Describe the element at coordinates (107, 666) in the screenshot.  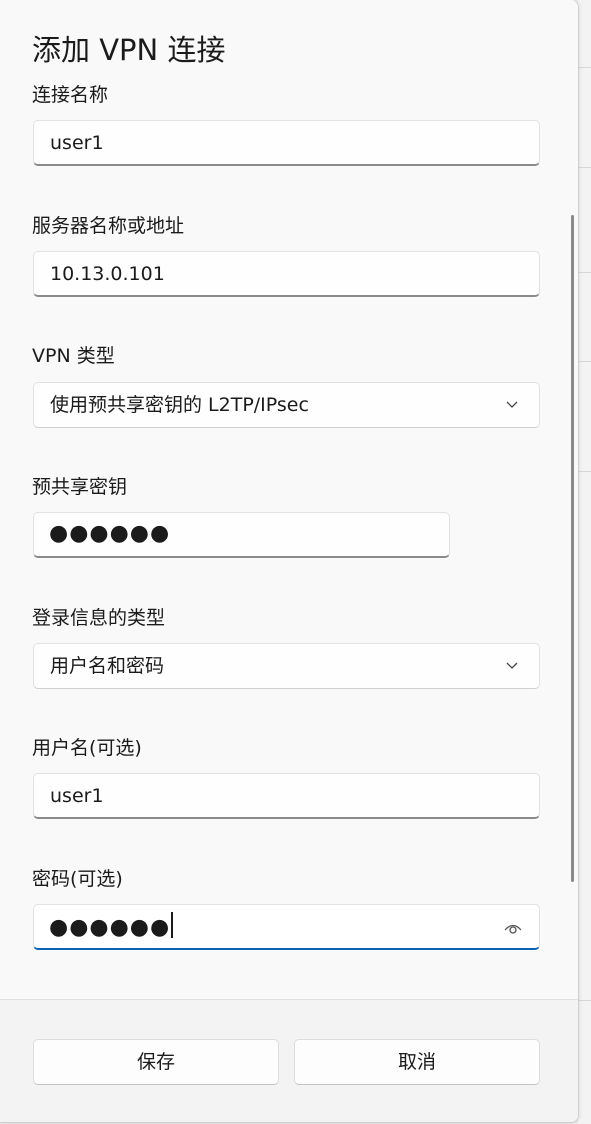
I see `signin-type-value: 用户名和密码` at that location.